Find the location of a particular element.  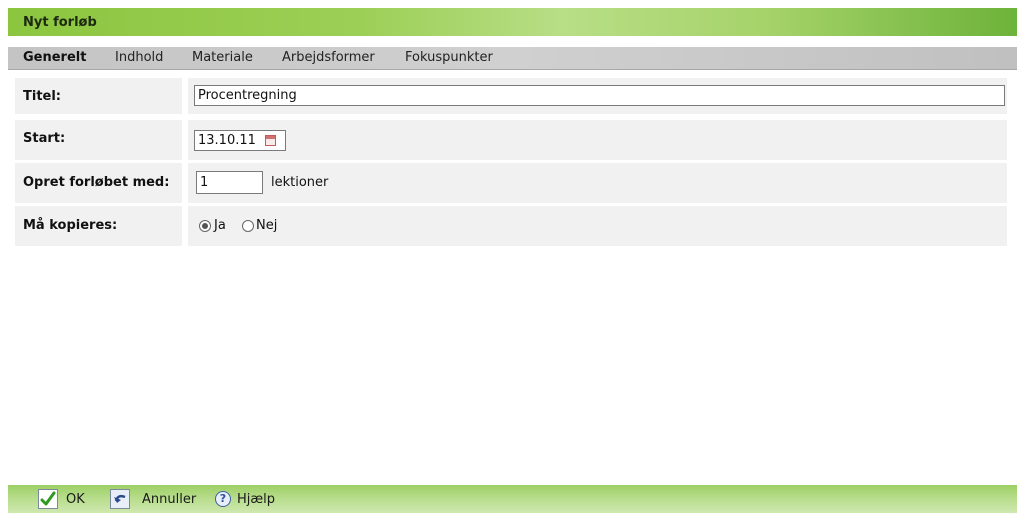

lessons-label: Opret forløbet med: is located at coordinates (96, 182).